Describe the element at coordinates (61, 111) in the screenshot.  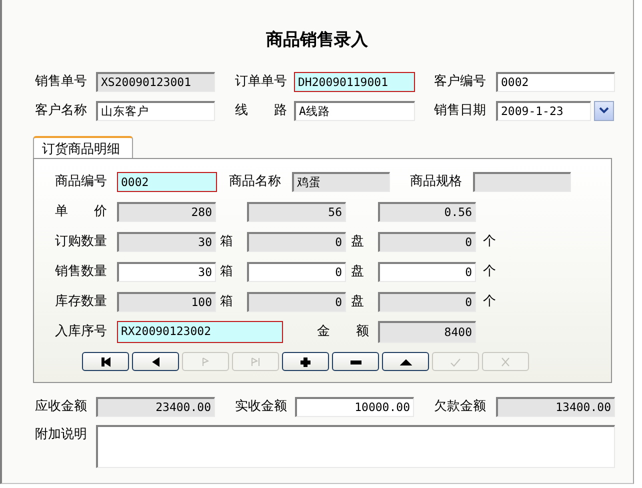
I see `field-label: 客户名称` at that location.